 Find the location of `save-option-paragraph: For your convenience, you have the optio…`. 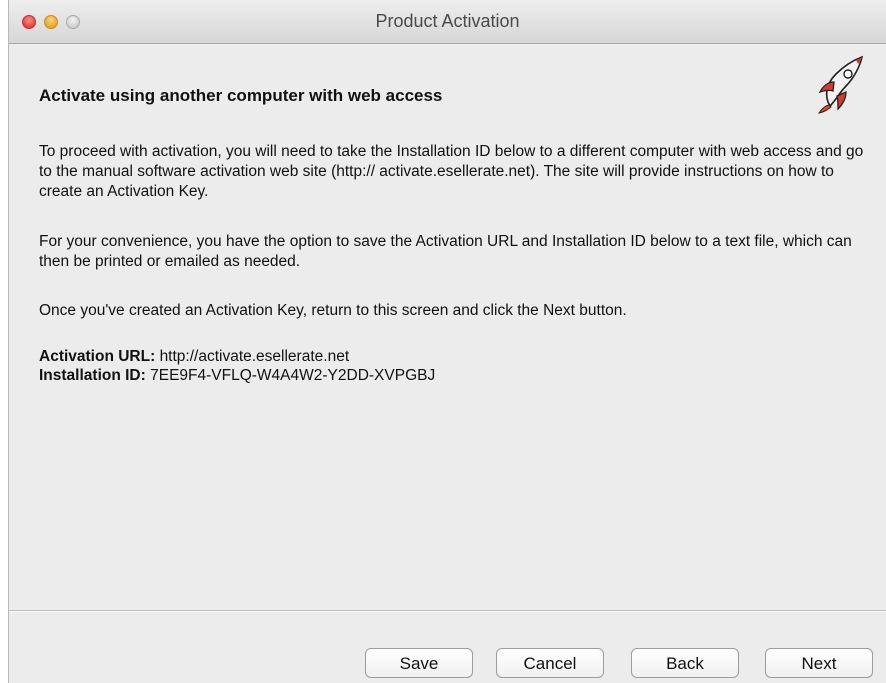

save-option-paragraph: For your convenience, you have the optio… is located at coordinates (445, 251).